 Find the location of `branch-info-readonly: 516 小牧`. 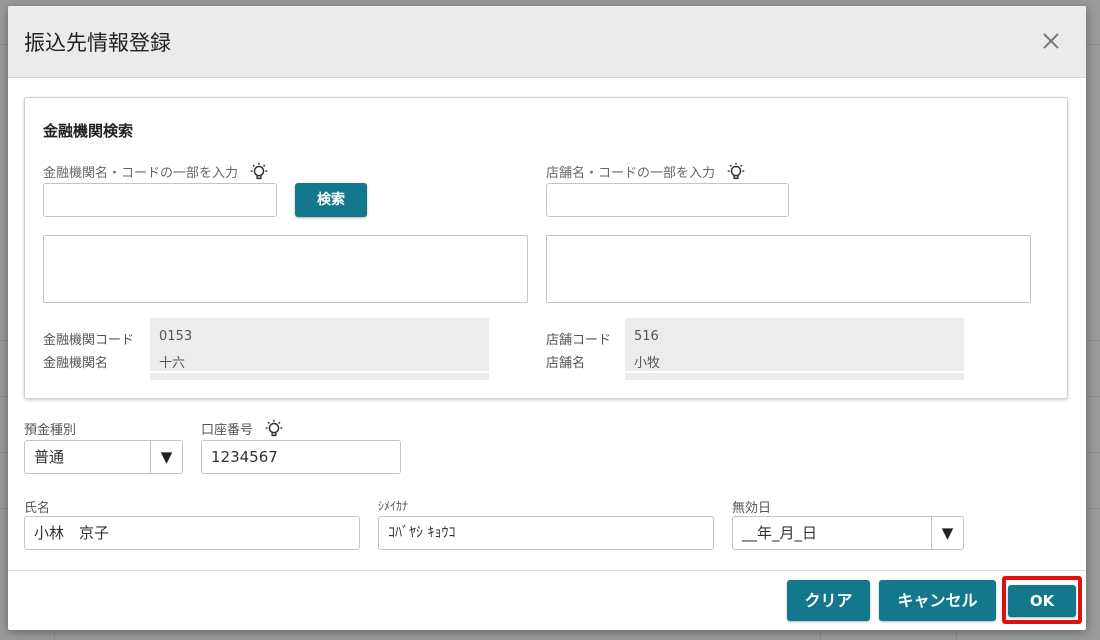

branch-info-readonly: 516 小牧 is located at coordinates (794, 349).